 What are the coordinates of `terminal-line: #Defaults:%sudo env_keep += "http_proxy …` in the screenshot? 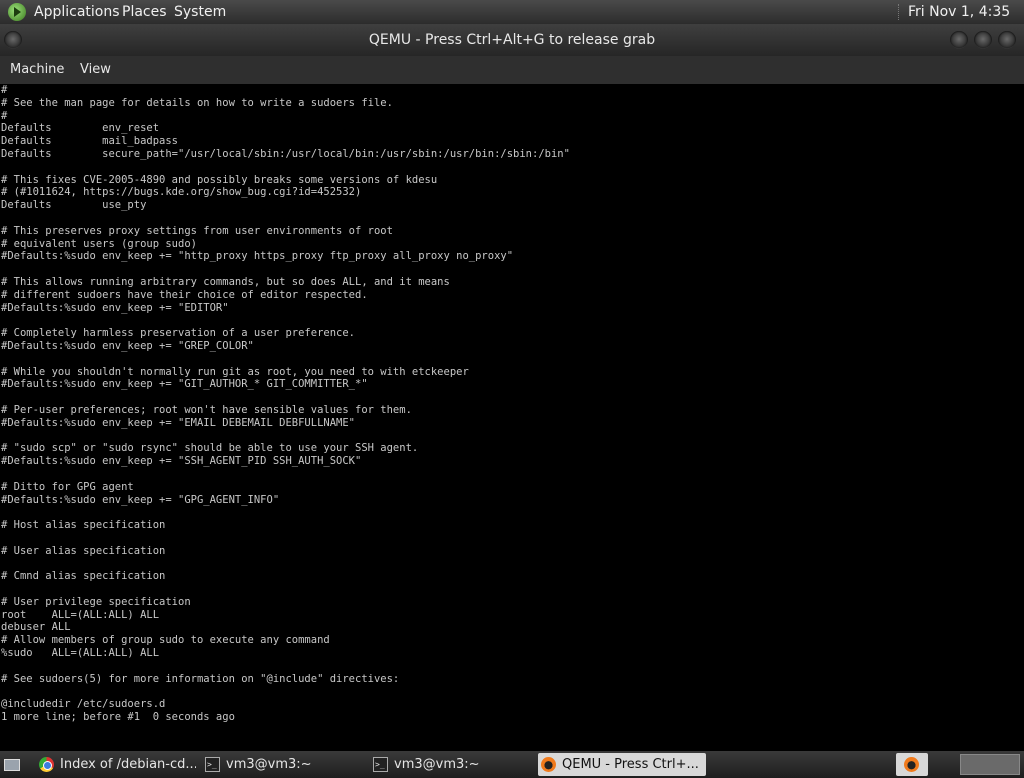 It's located at (257, 256).